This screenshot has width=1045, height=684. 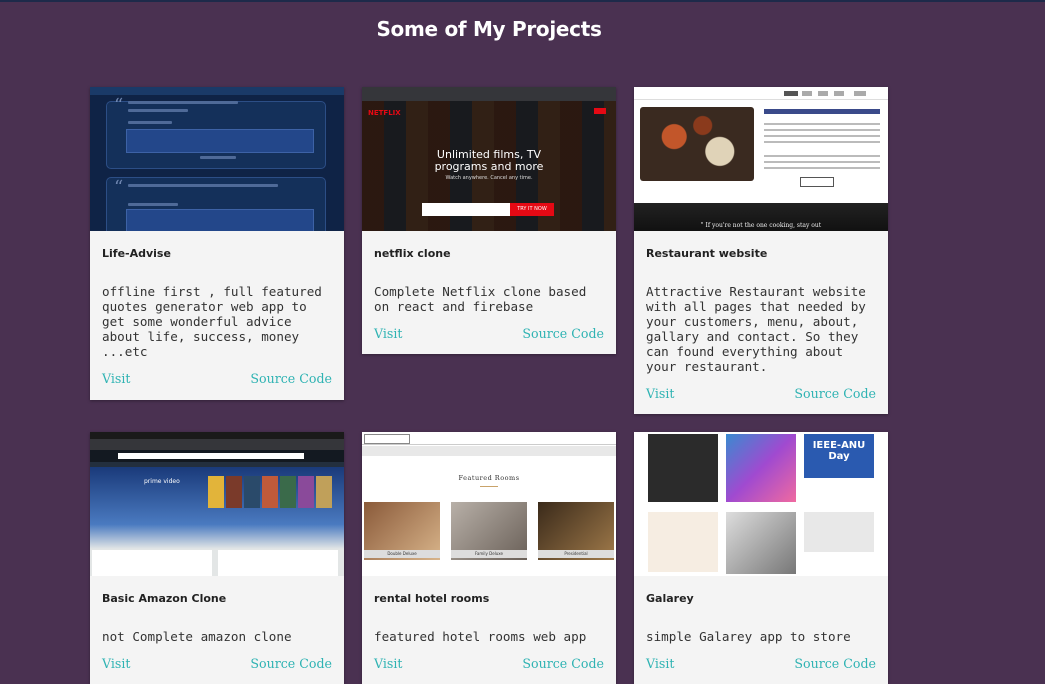 What do you see at coordinates (217, 504) in the screenshot?
I see `project-thumbnail: prime video` at bounding box center [217, 504].